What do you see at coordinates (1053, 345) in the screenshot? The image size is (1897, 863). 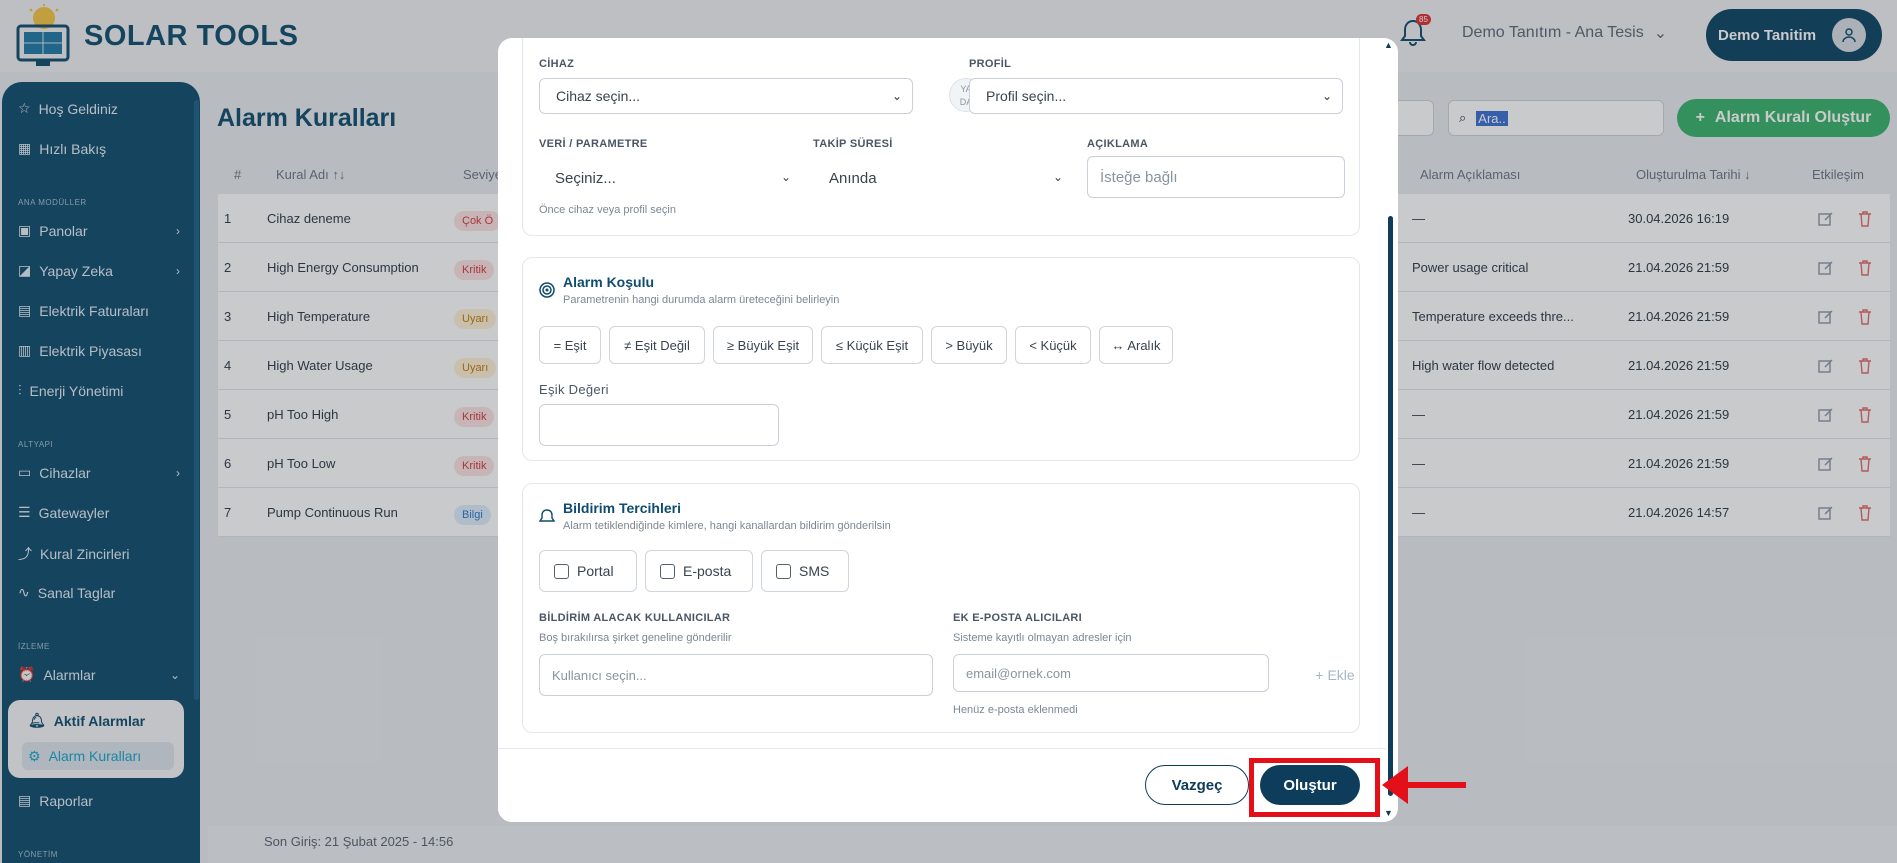 I see `operator-lt-button: < Küçük` at bounding box center [1053, 345].